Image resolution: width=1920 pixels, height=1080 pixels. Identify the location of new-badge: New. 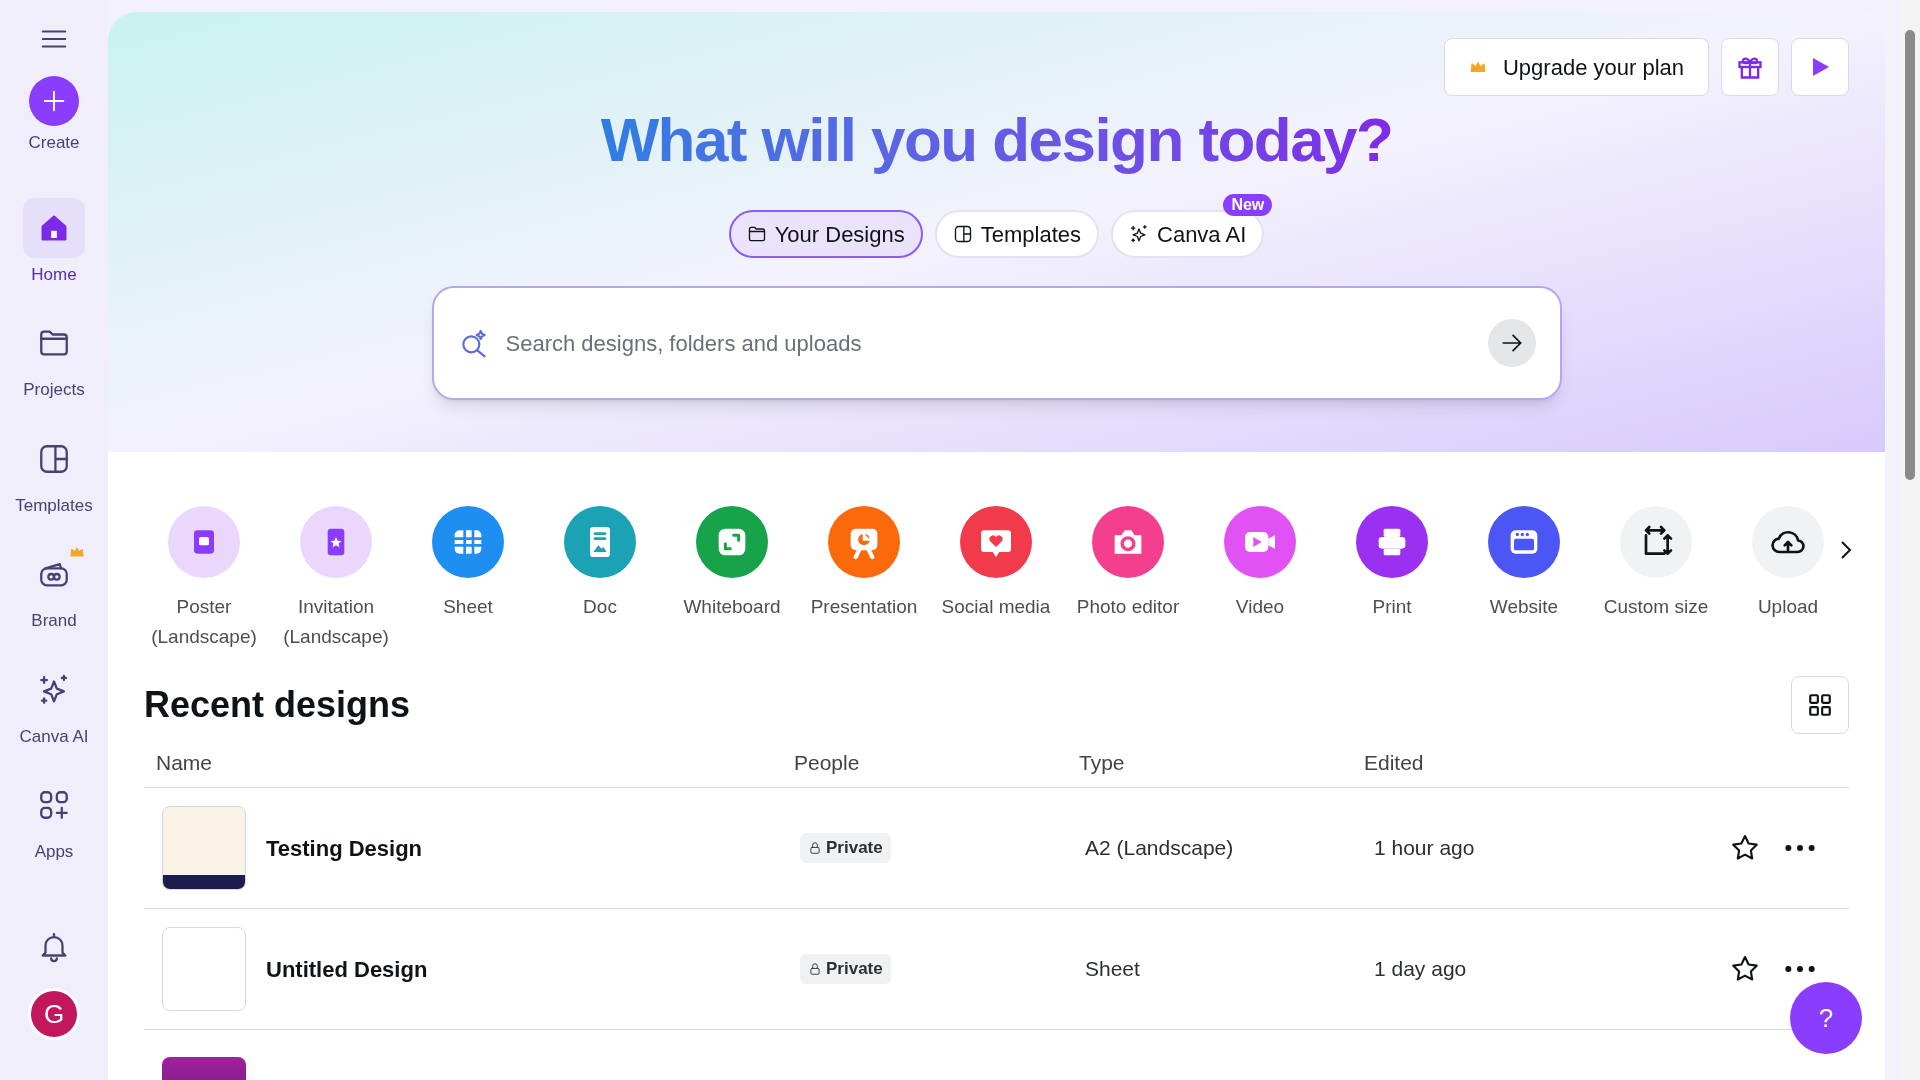
(1248, 205).